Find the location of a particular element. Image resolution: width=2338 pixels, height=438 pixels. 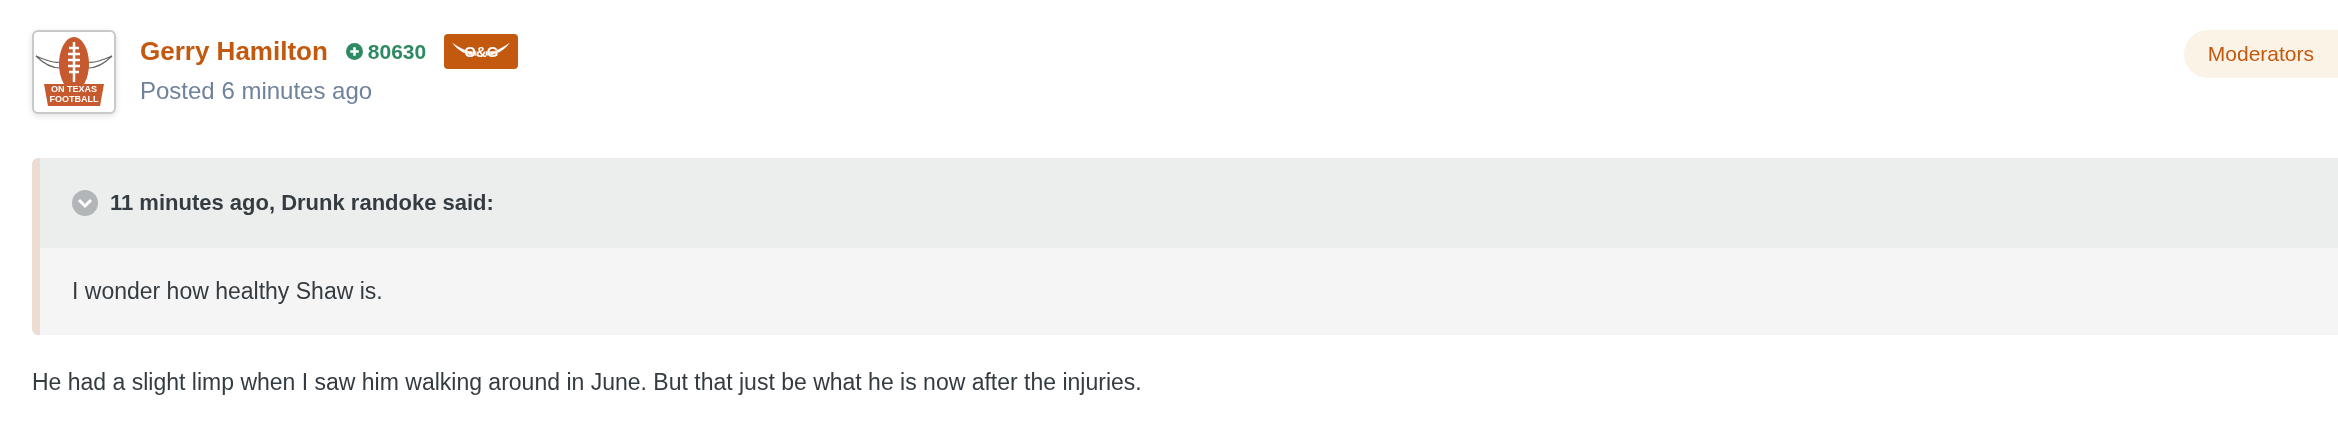

post-time: Posted 6 minutes ago is located at coordinates (257, 91).